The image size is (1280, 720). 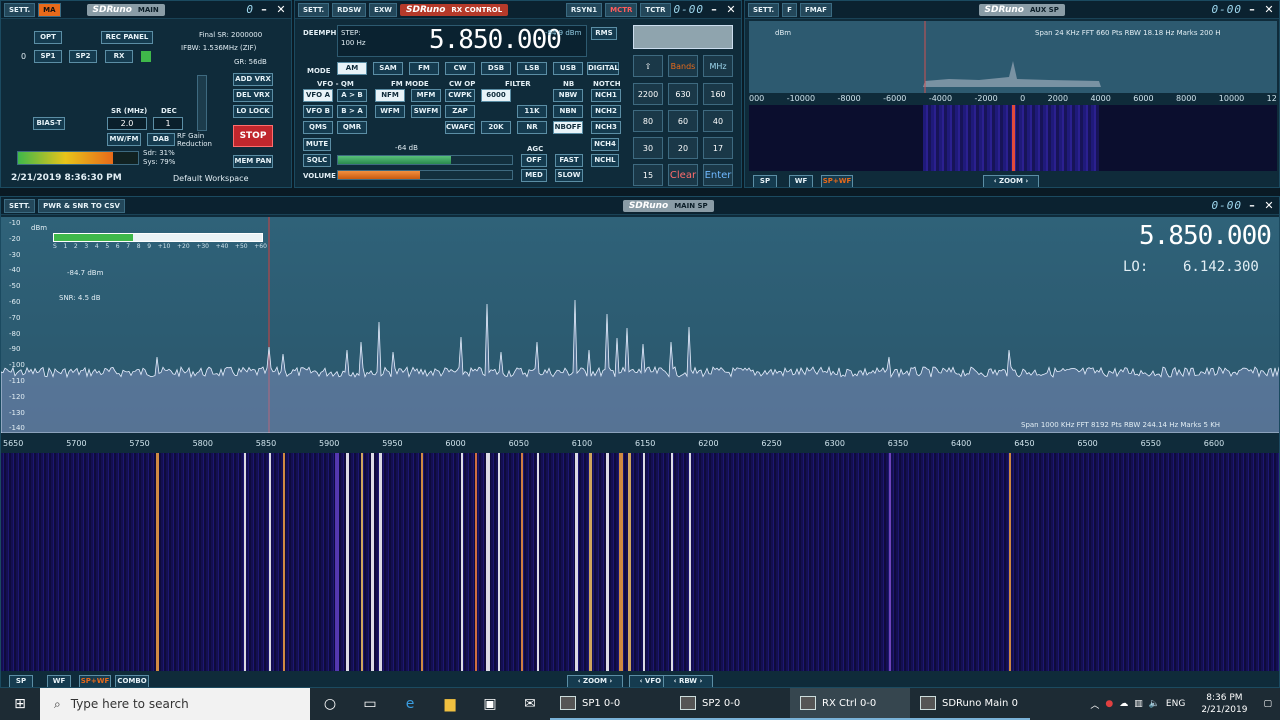 What do you see at coordinates (124, 139) in the screenshot?
I see `mwfm-button: MW/FM` at bounding box center [124, 139].